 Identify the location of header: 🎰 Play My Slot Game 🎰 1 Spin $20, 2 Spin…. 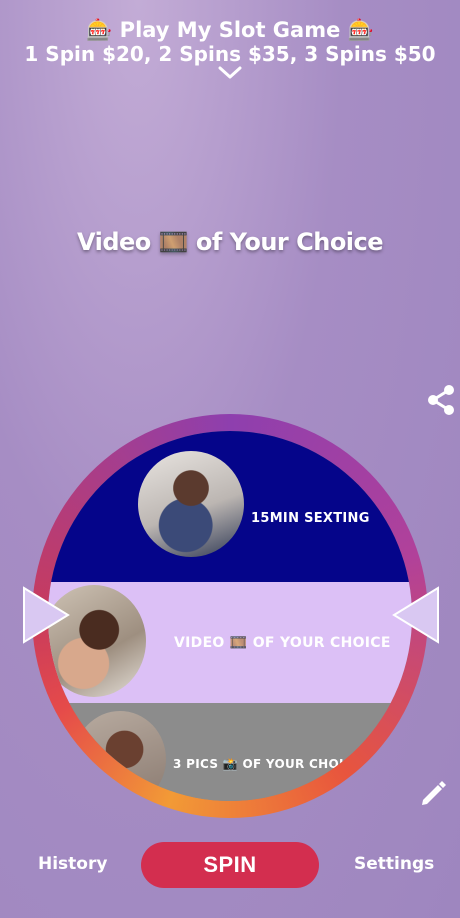
(230, 42).